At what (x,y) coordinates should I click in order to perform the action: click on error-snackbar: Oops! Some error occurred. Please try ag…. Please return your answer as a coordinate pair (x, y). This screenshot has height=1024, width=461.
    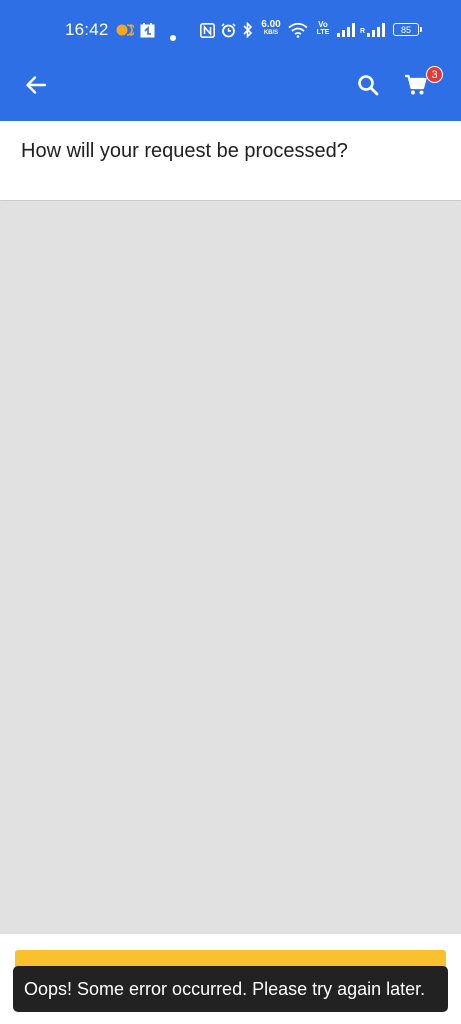
    Looking at the image, I should click on (230, 989).